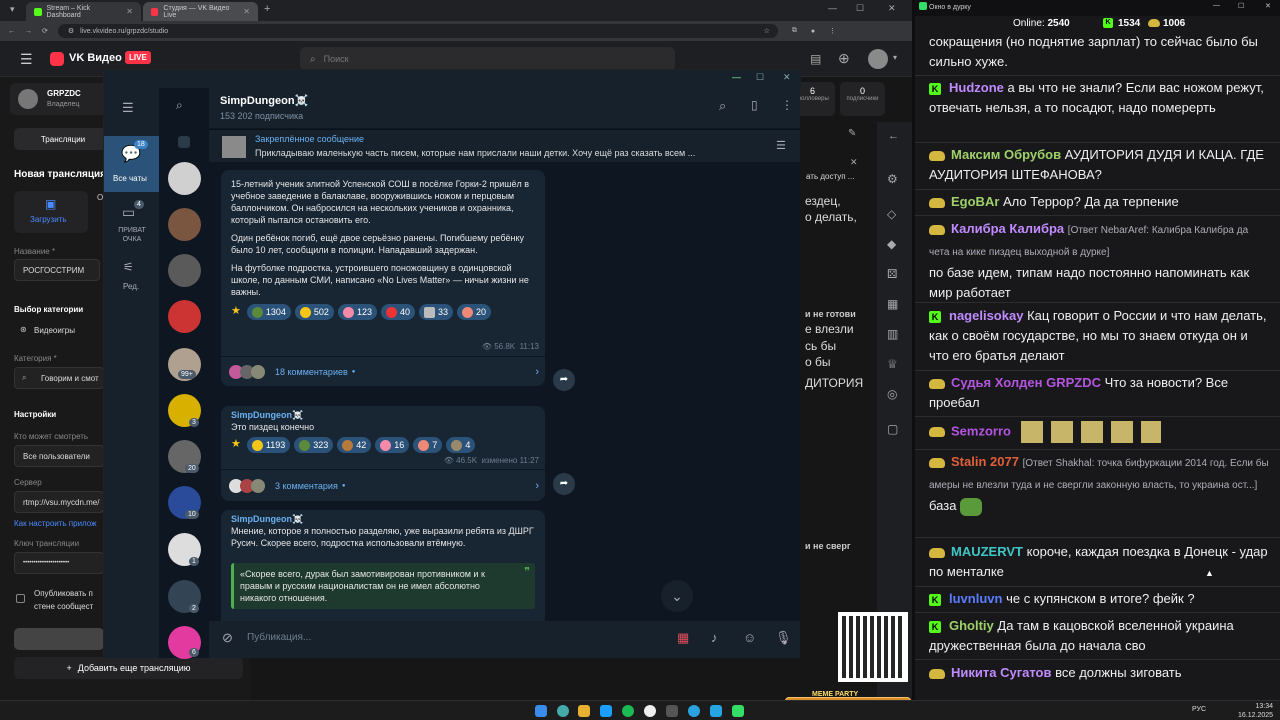  I want to click on username: Stalin 2077, so click(985, 461).